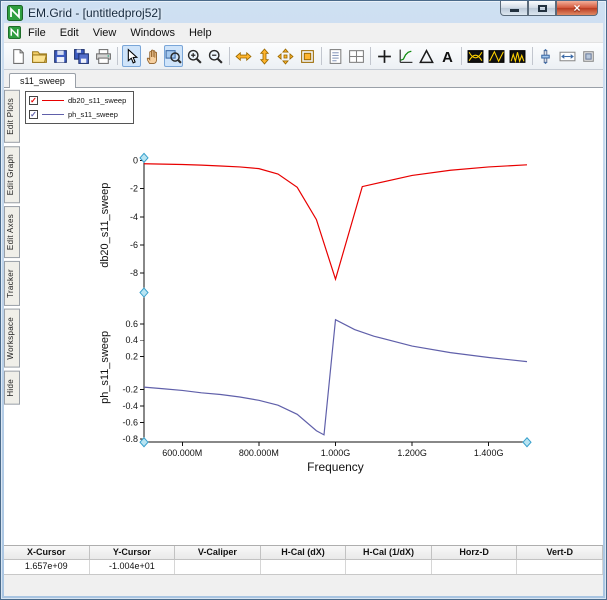 Image resolution: width=607 pixels, height=600 pixels. I want to click on svg-text: A, so click(447, 56).